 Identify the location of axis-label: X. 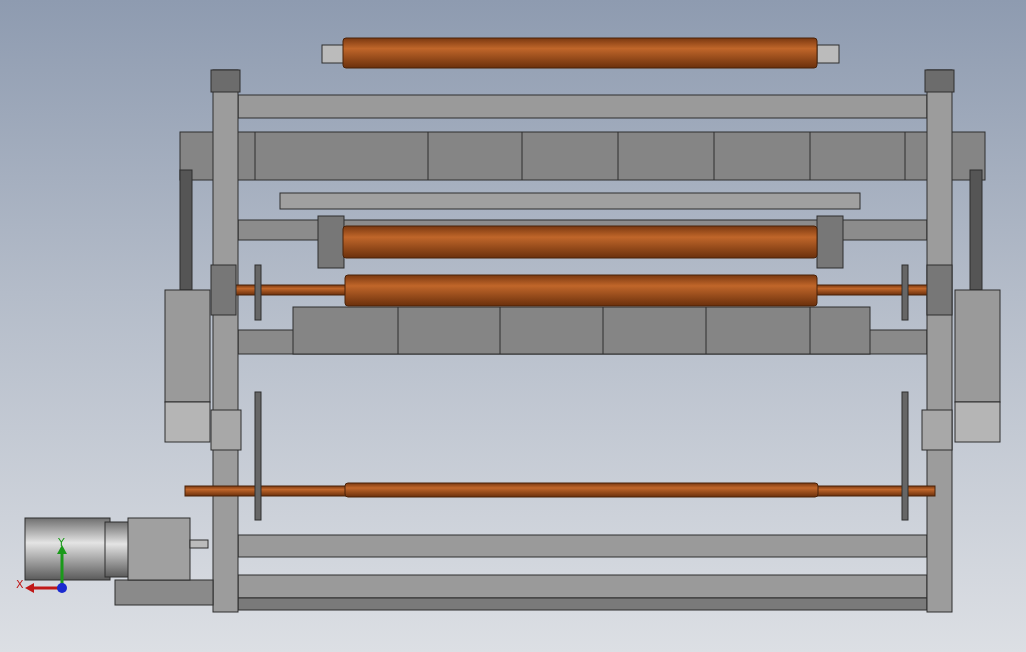
(20, 584).